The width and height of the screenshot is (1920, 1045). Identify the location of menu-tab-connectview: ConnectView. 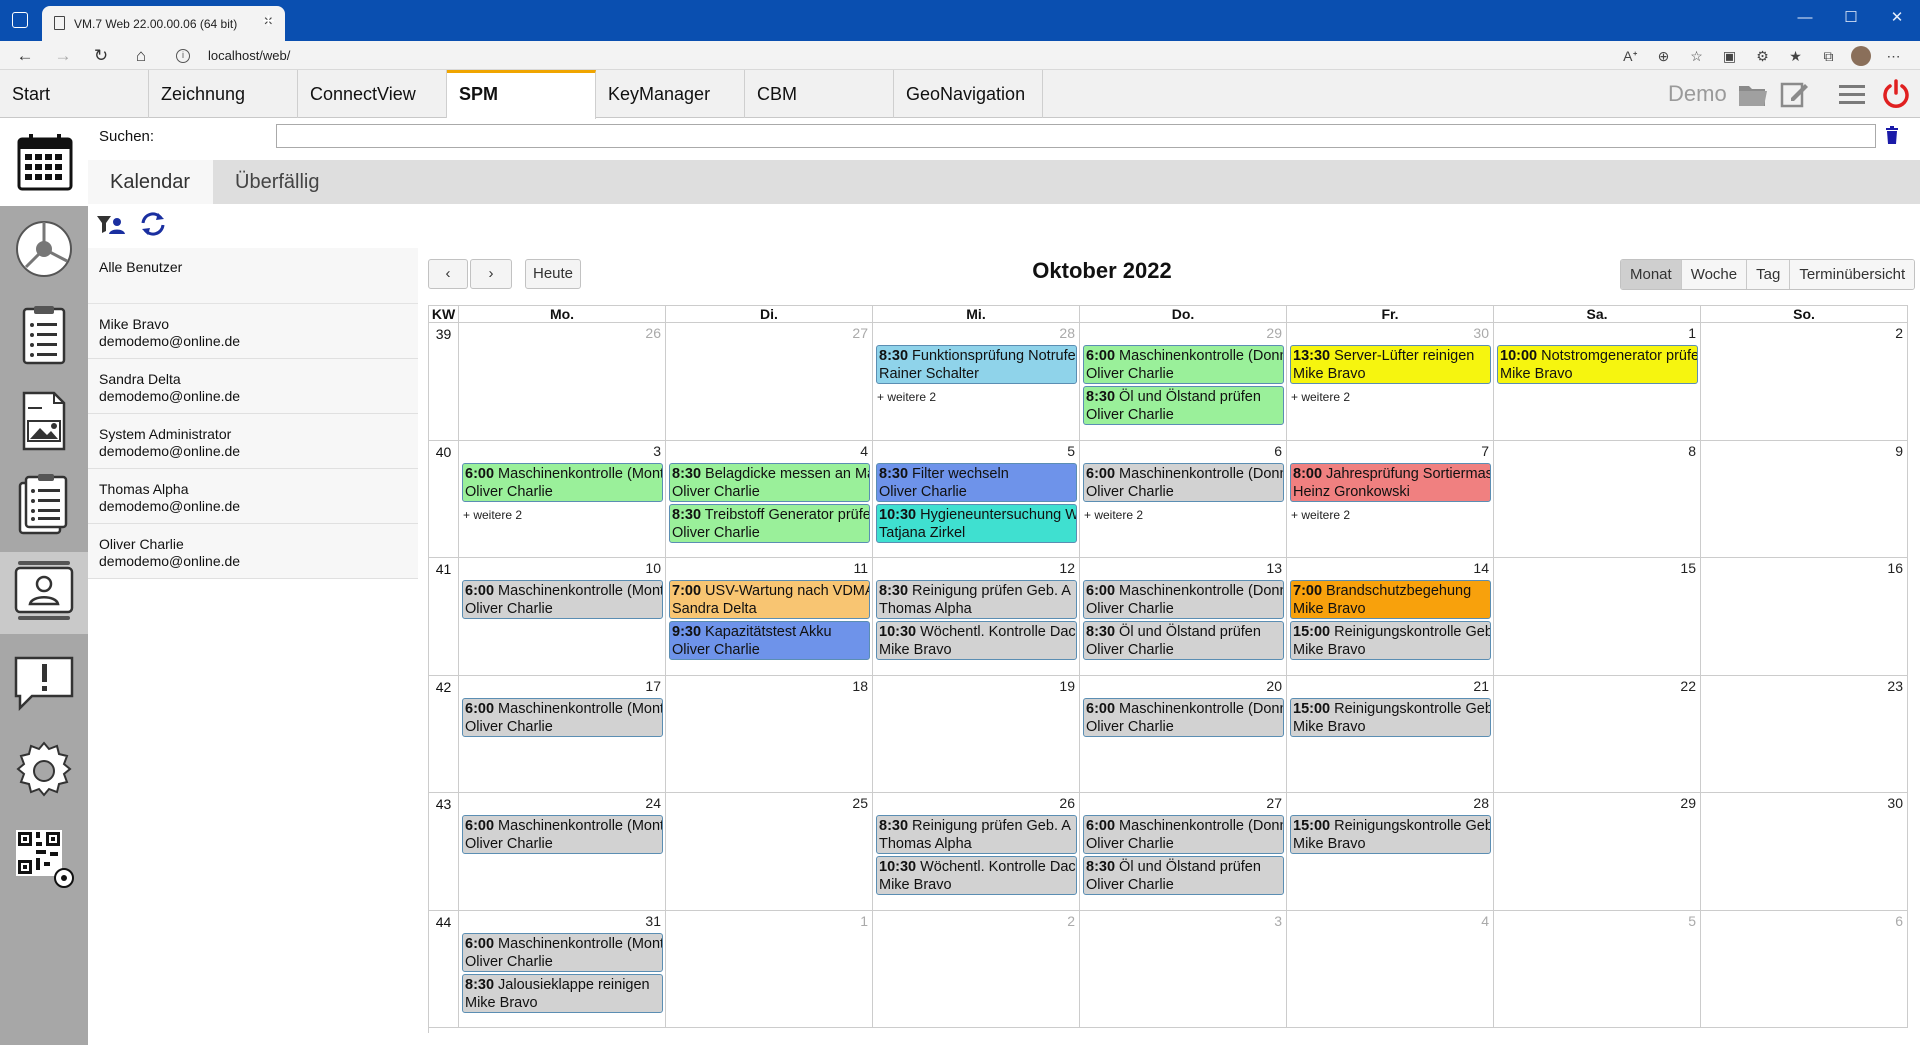
(372, 94).